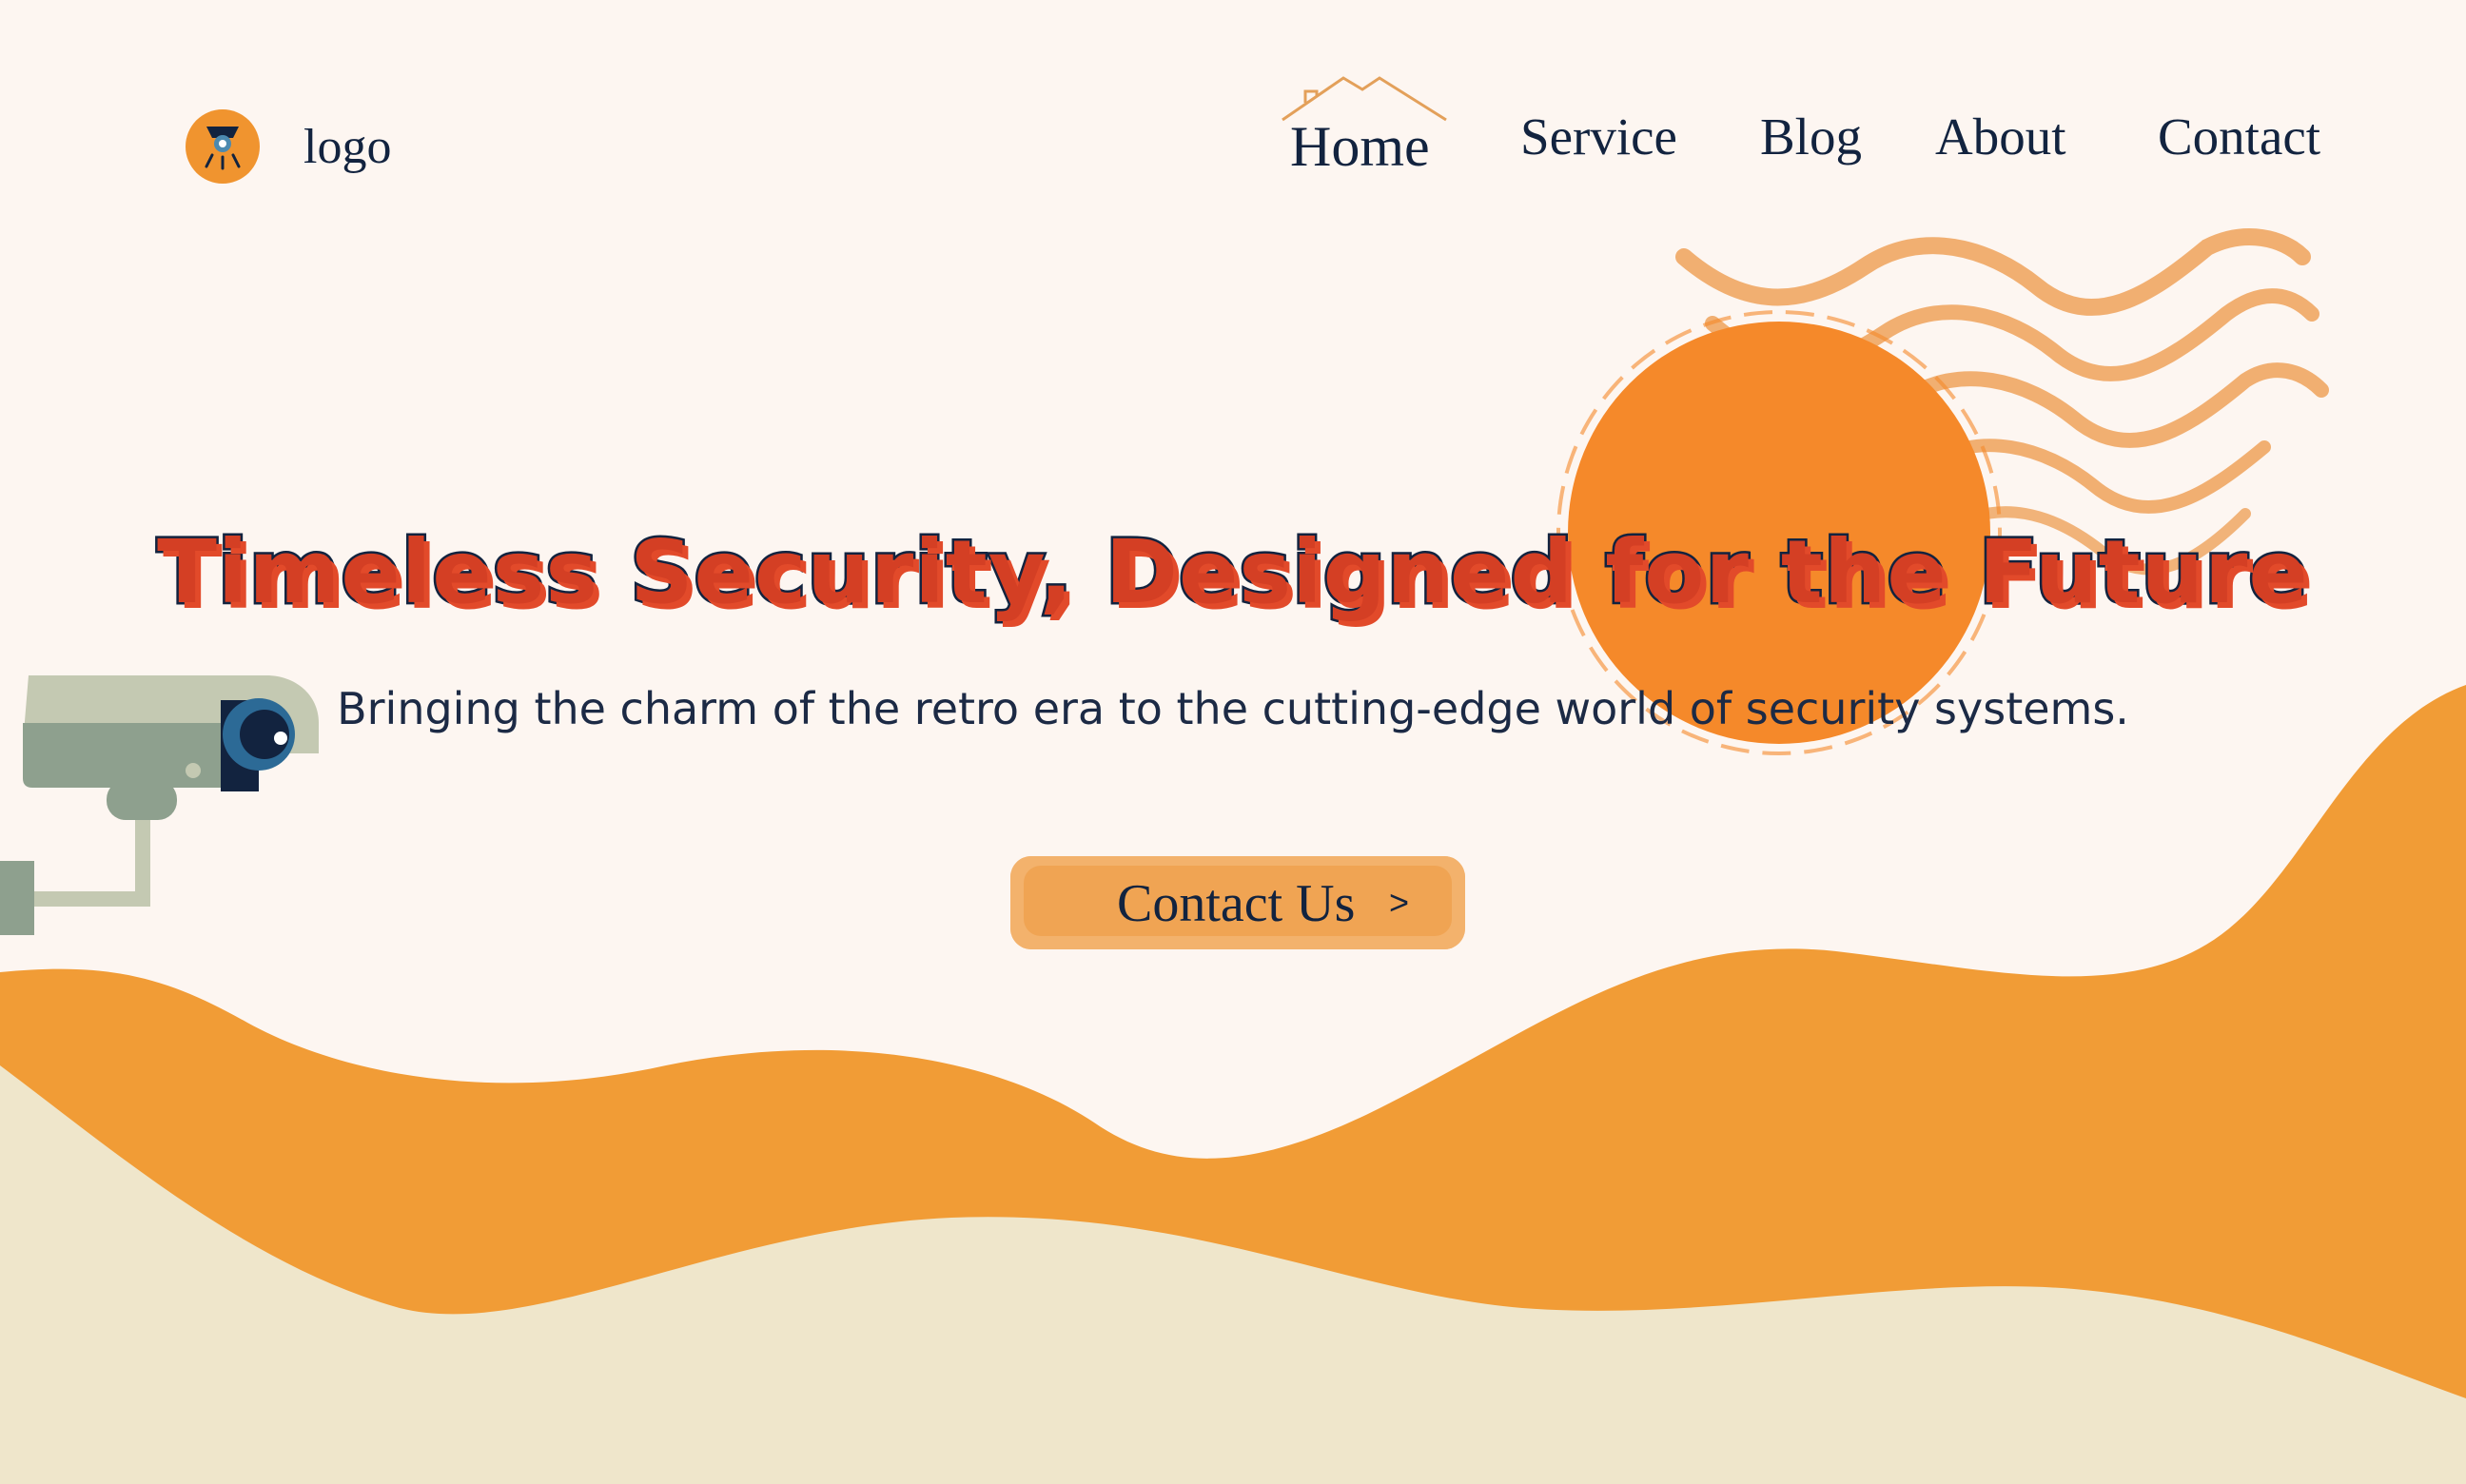  Describe the element at coordinates (193, 770) in the screenshot. I see `camera-indicator` at that location.